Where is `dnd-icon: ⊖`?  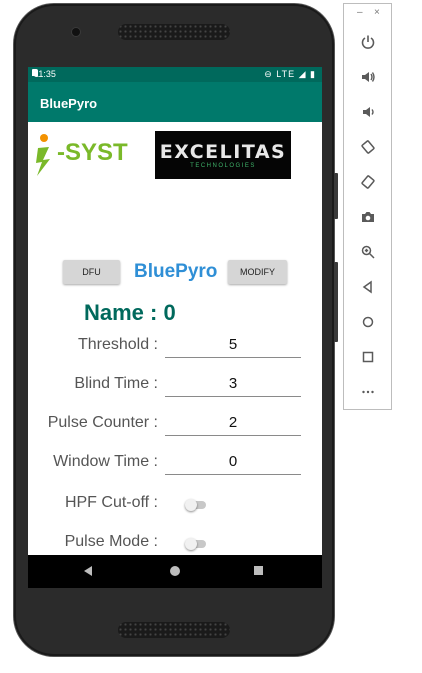
dnd-icon: ⊖ is located at coordinates (268, 74).